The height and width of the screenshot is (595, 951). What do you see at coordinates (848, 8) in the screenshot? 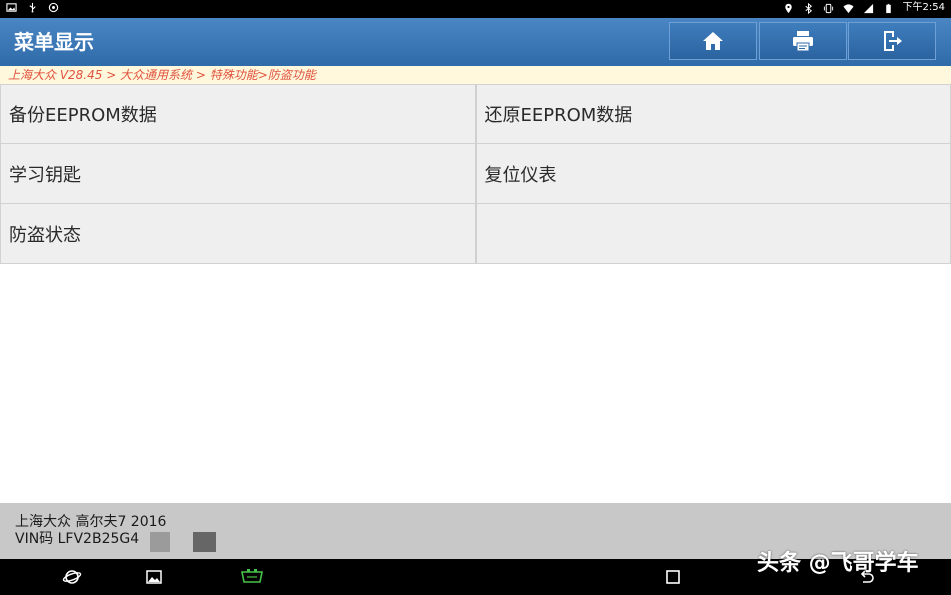
I see `wifi-icon` at bounding box center [848, 8].